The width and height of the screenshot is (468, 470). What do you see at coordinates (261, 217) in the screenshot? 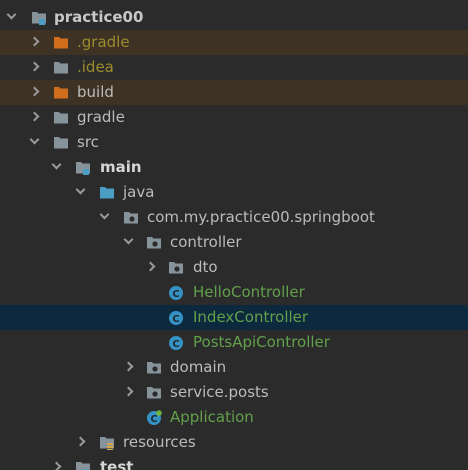
I see `tree-item-label: com.my.practice00.springboot` at bounding box center [261, 217].